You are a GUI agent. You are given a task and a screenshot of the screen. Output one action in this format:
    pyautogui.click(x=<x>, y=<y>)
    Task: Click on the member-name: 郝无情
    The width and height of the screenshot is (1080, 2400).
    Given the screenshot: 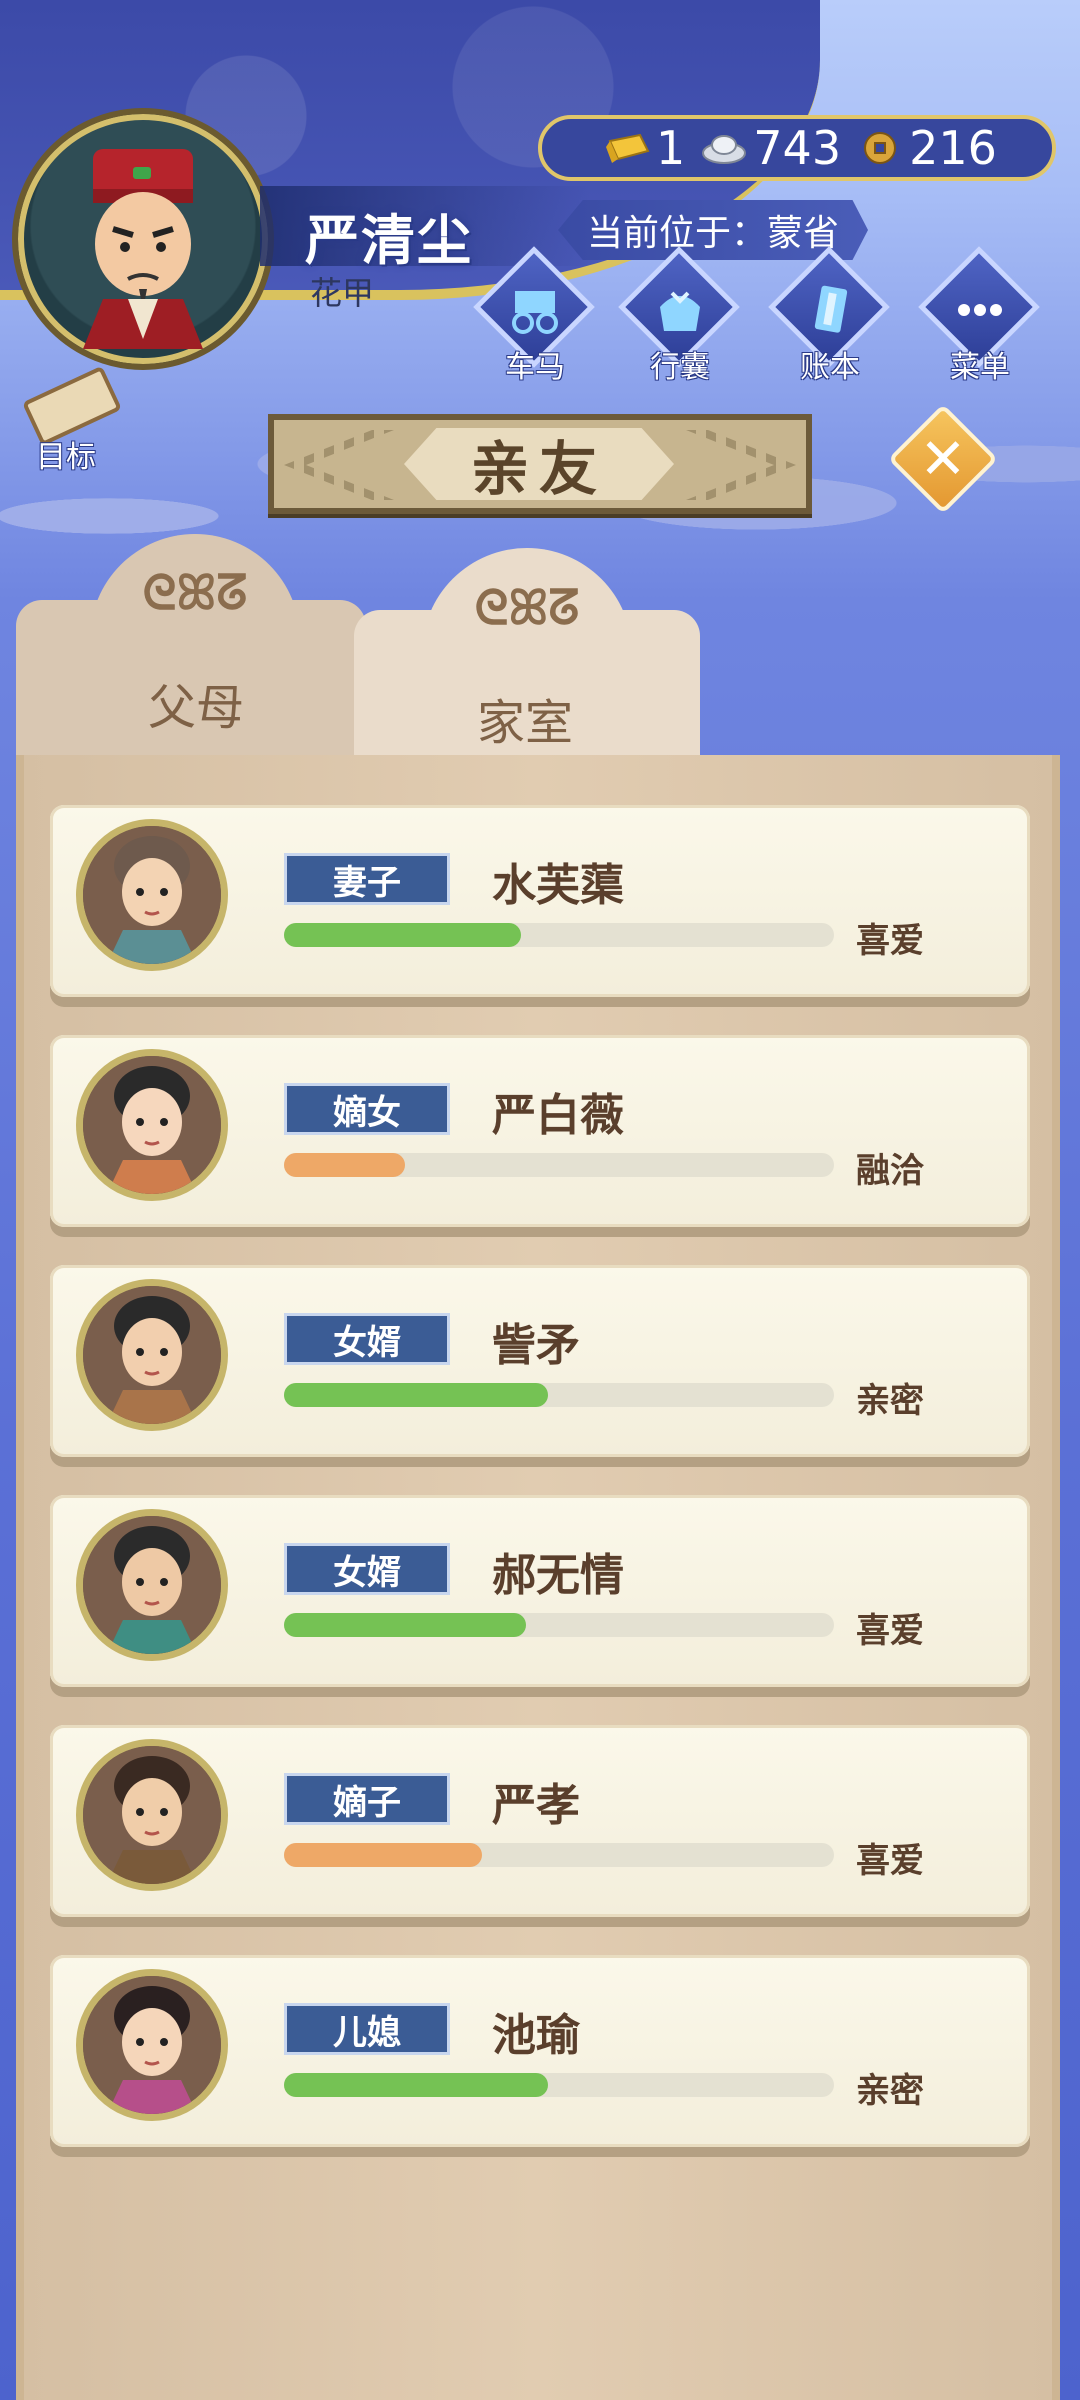 What is the action you would take?
    pyautogui.click(x=558, y=1575)
    